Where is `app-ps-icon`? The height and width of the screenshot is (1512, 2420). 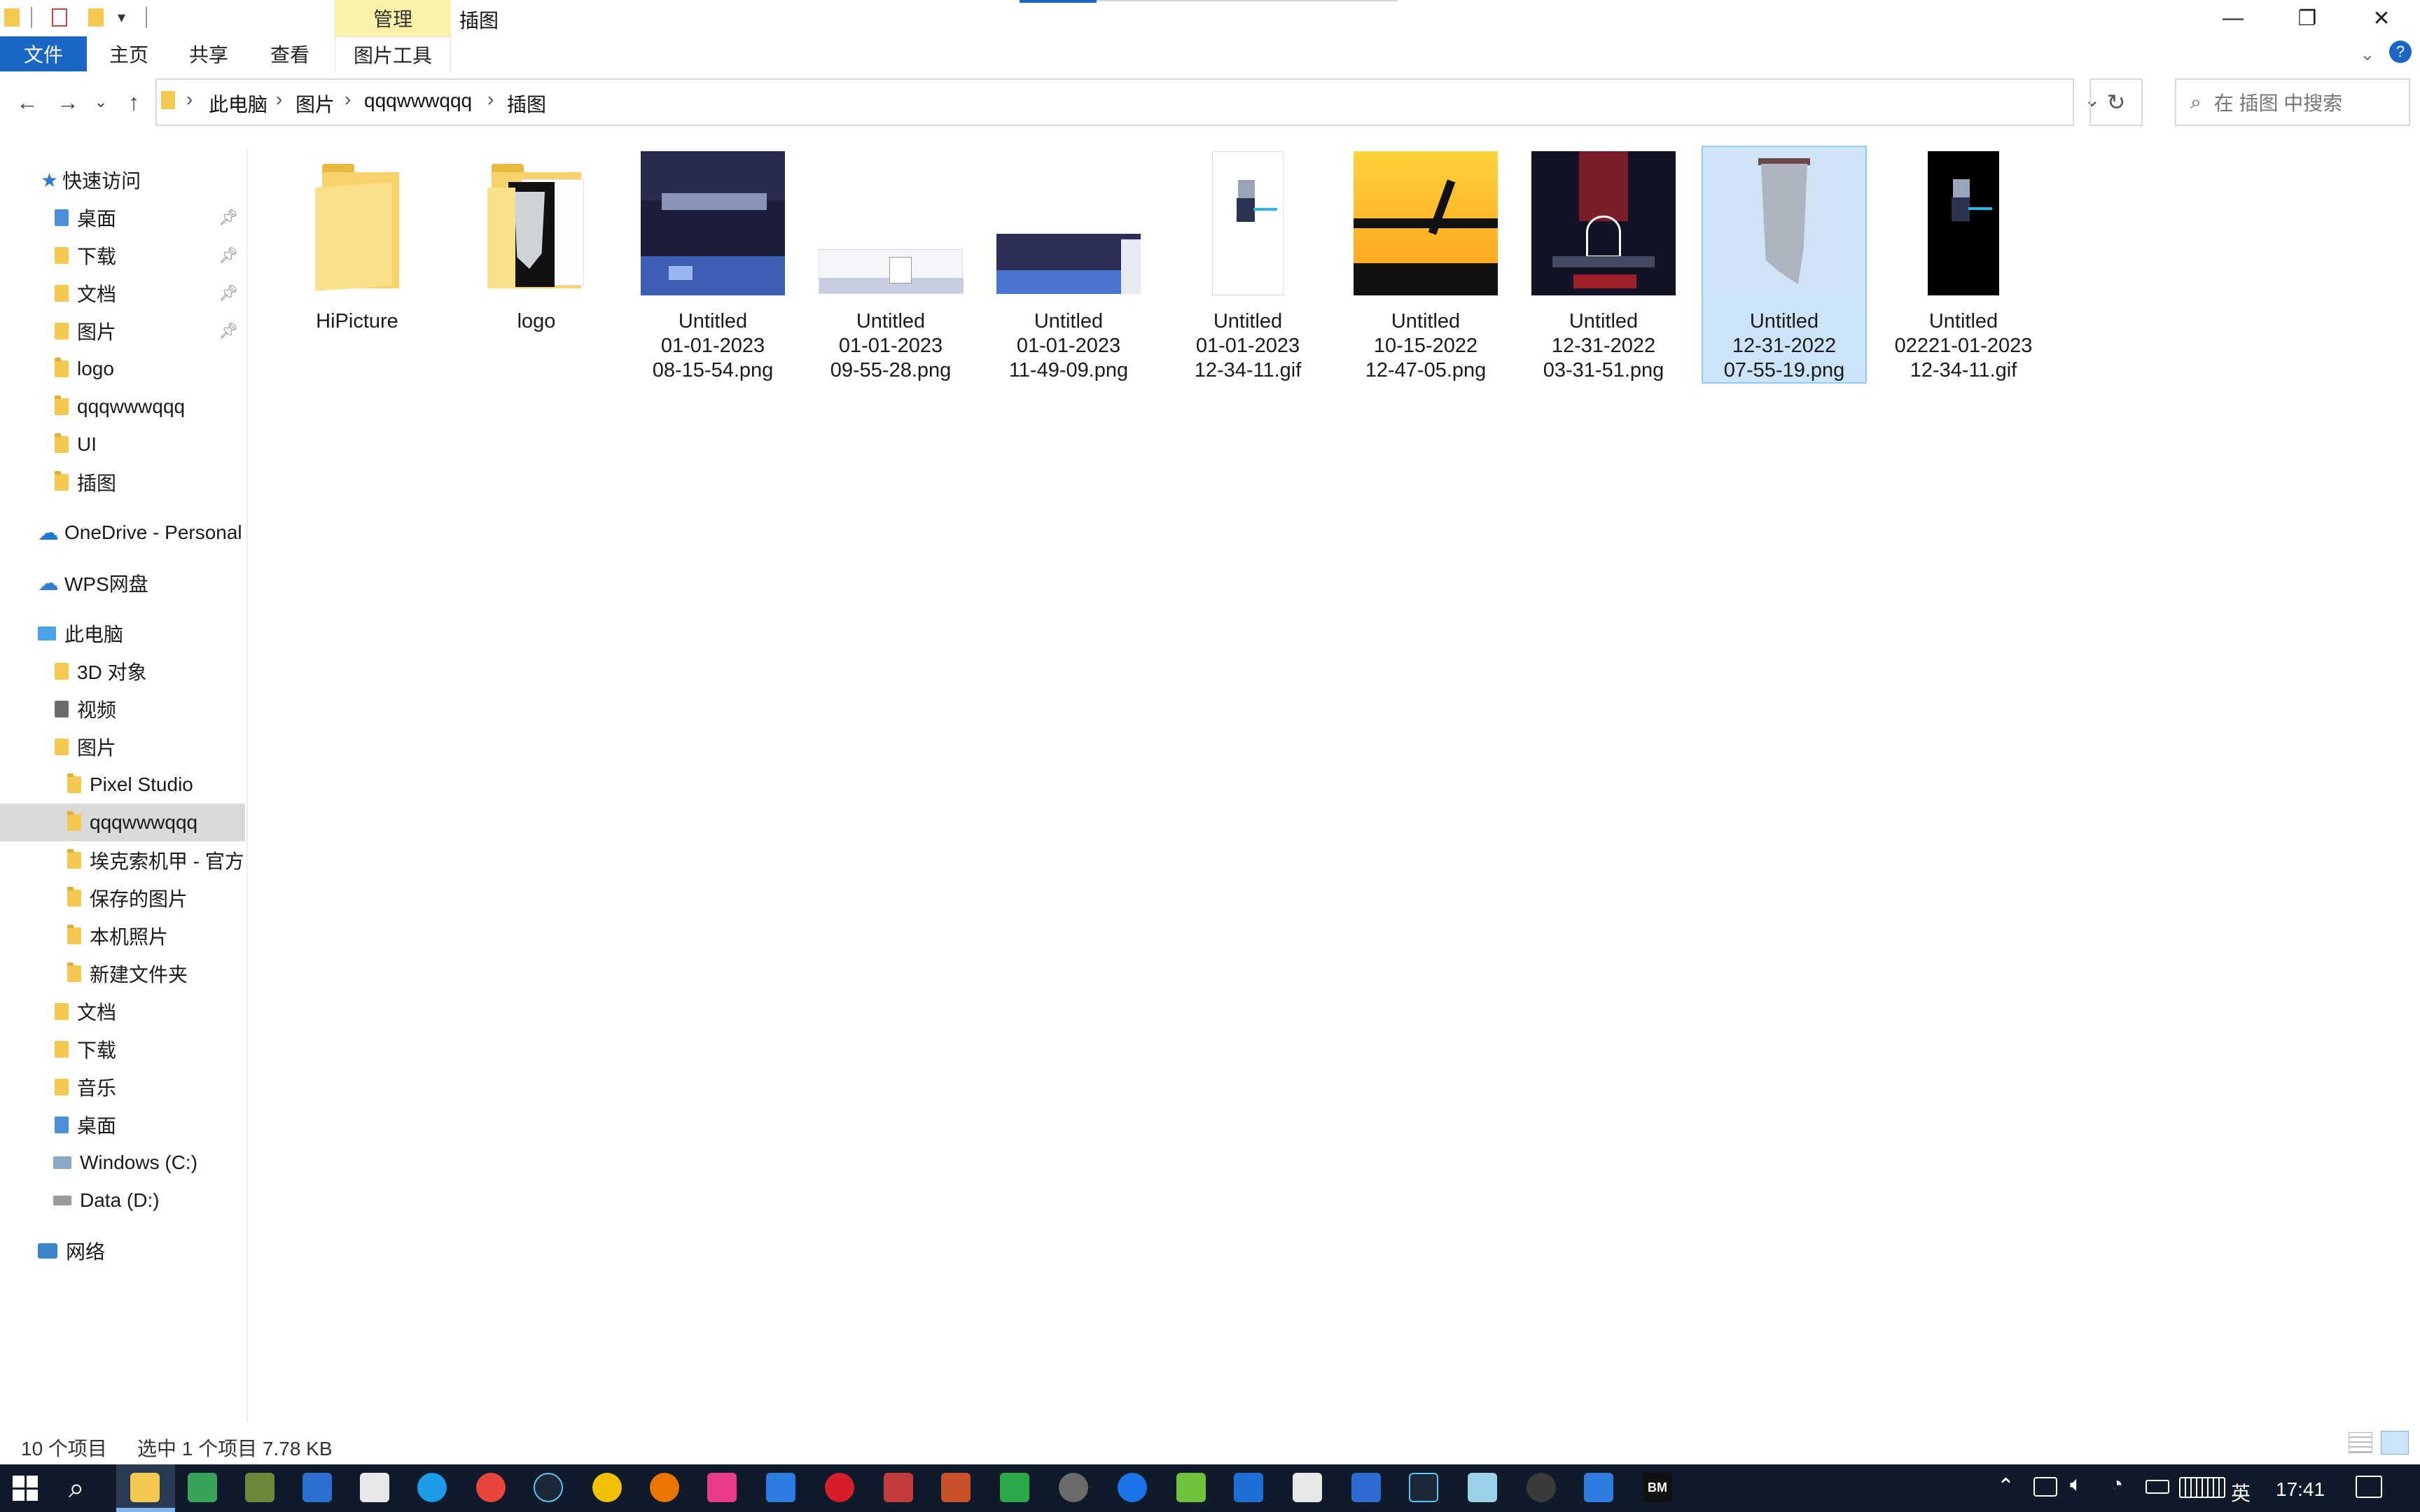
app-ps-icon is located at coordinates (722, 1487).